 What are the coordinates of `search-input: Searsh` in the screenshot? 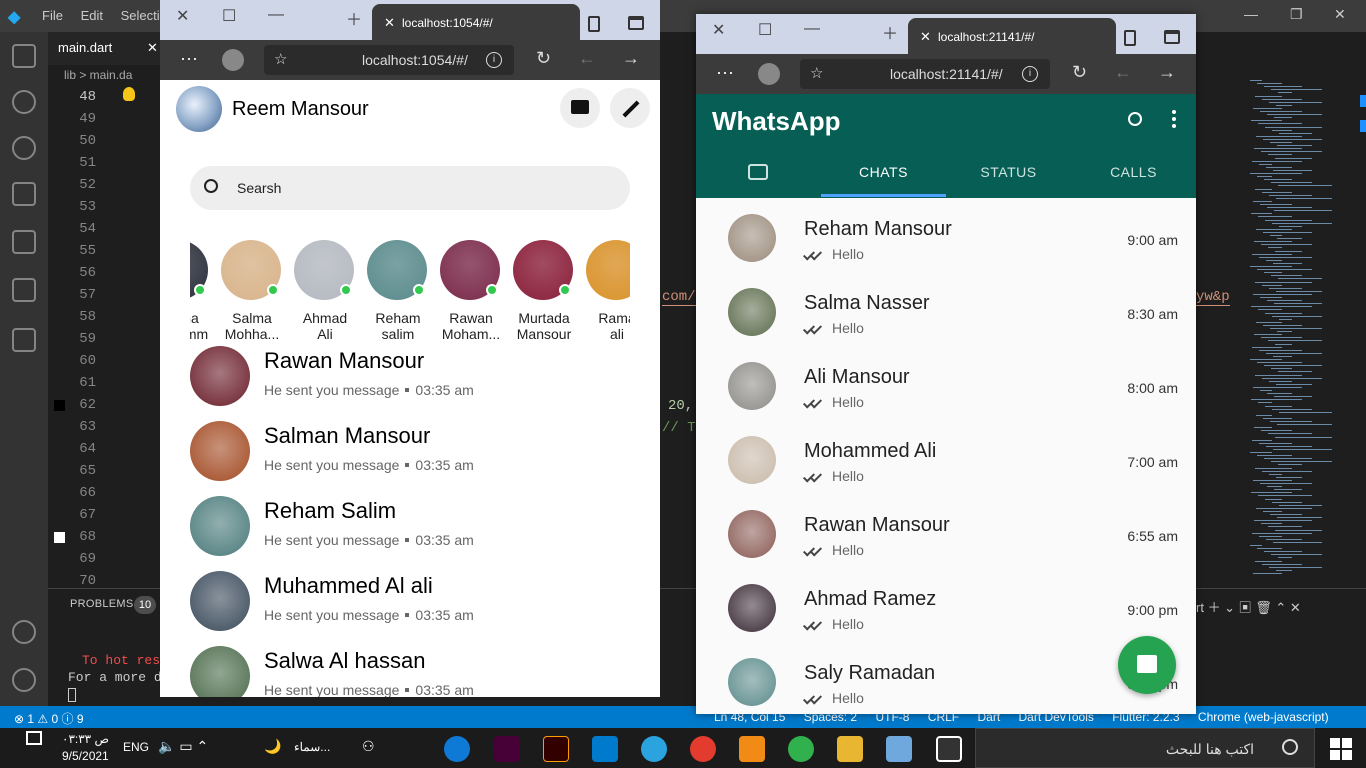 It's located at (410, 188).